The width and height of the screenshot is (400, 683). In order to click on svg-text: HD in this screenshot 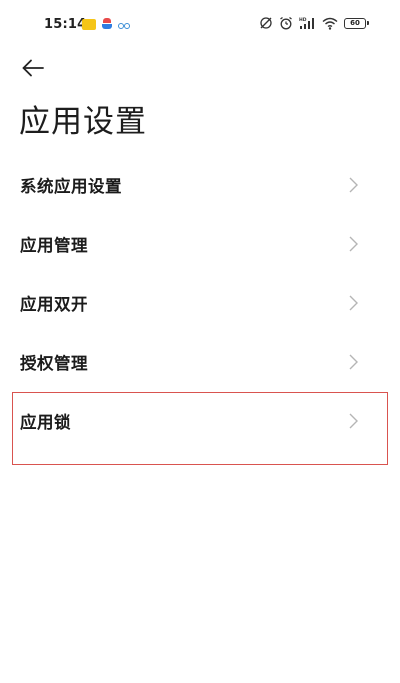, I will do `click(303, 20)`.